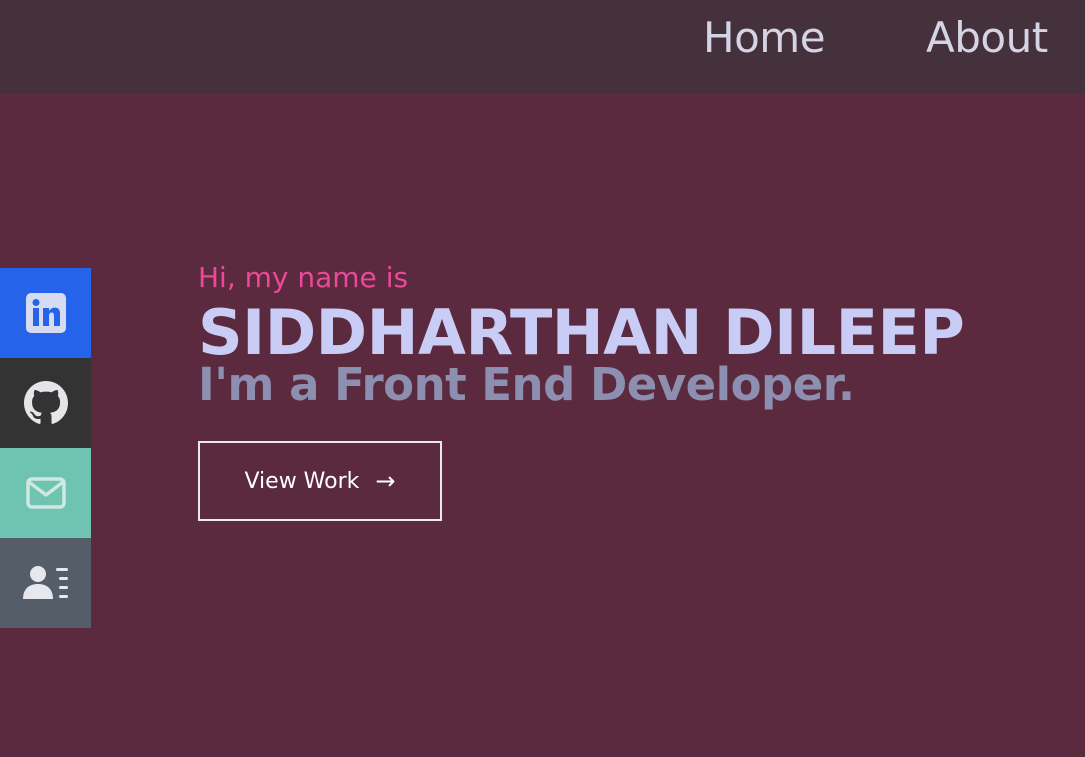 This screenshot has height=757, width=1085. What do you see at coordinates (385, 481) in the screenshot?
I see `arrow-right-icon: →` at bounding box center [385, 481].